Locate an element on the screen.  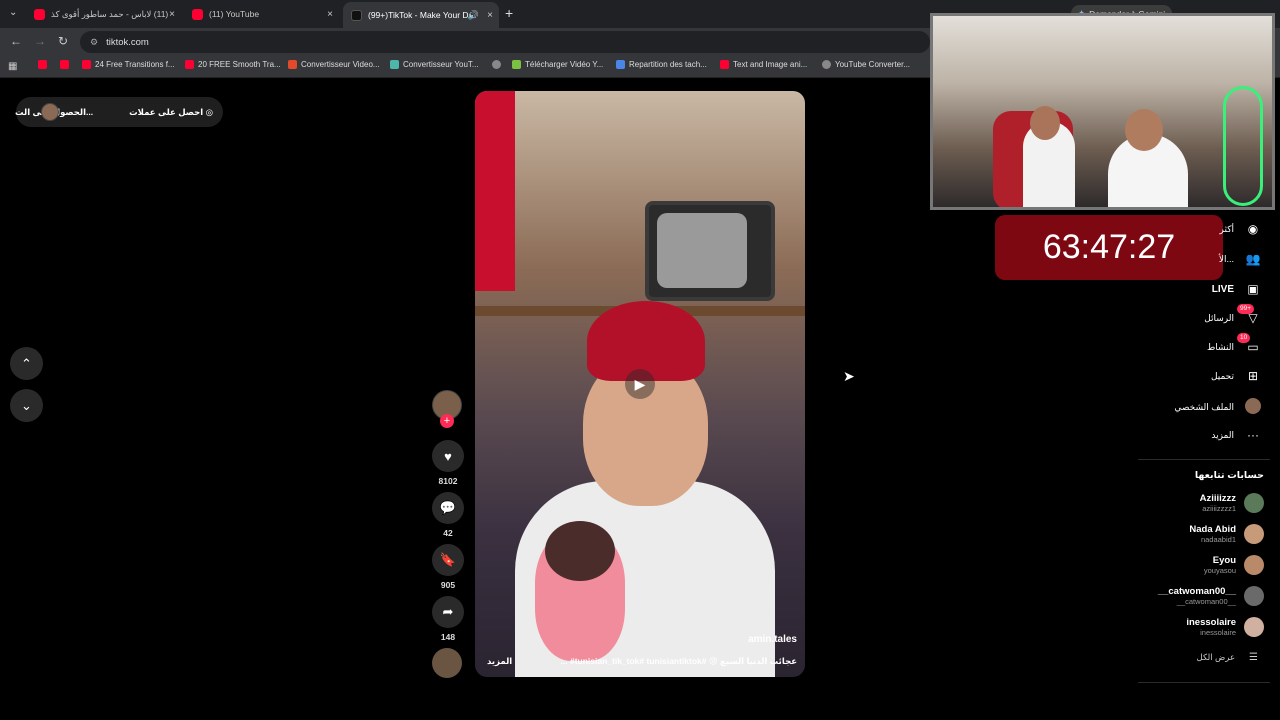
live-icon: ▣ is located at coordinates (1253, 289).